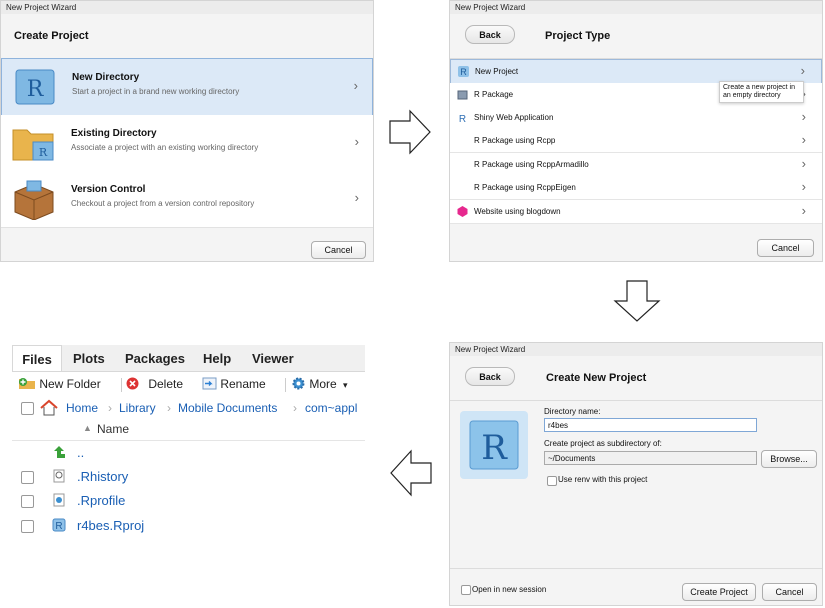 The width and height of the screenshot is (825, 608). I want to click on project-type-label: R Package using Rcpp, so click(515, 140).